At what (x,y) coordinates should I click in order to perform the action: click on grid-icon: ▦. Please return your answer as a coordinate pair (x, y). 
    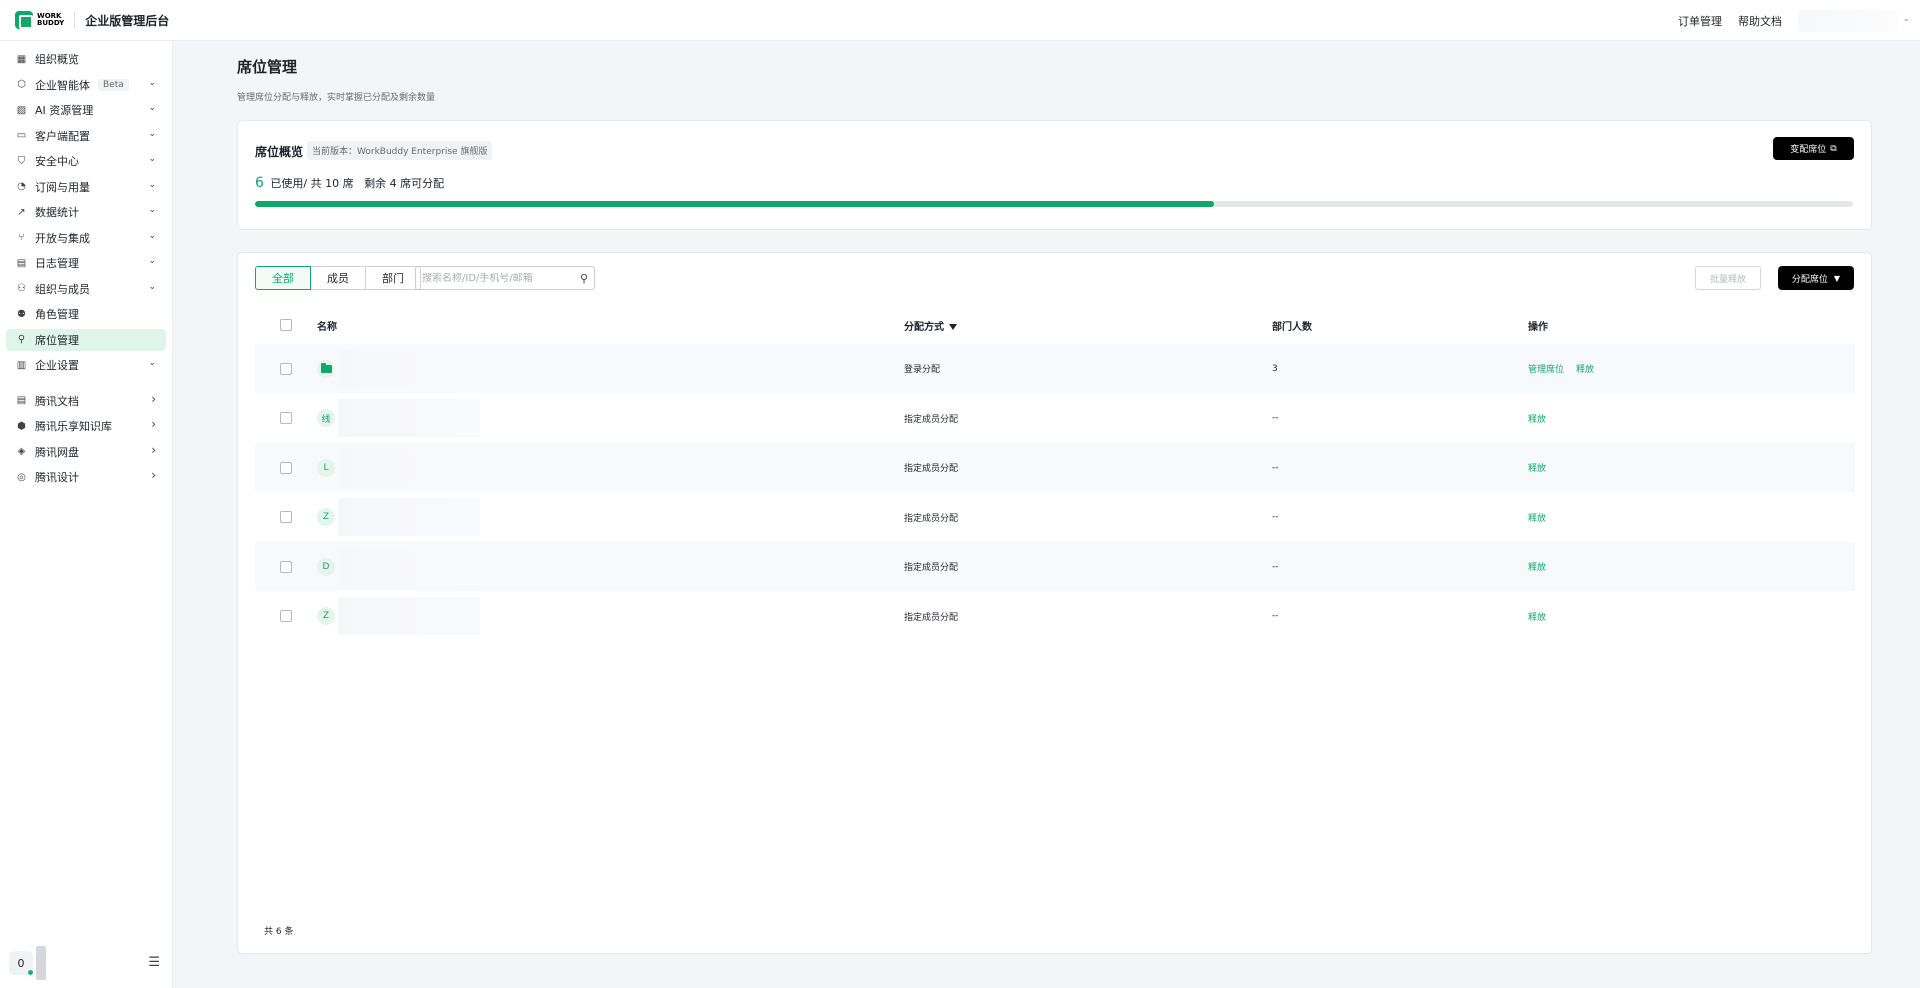
    Looking at the image, I should click on (21, 59).